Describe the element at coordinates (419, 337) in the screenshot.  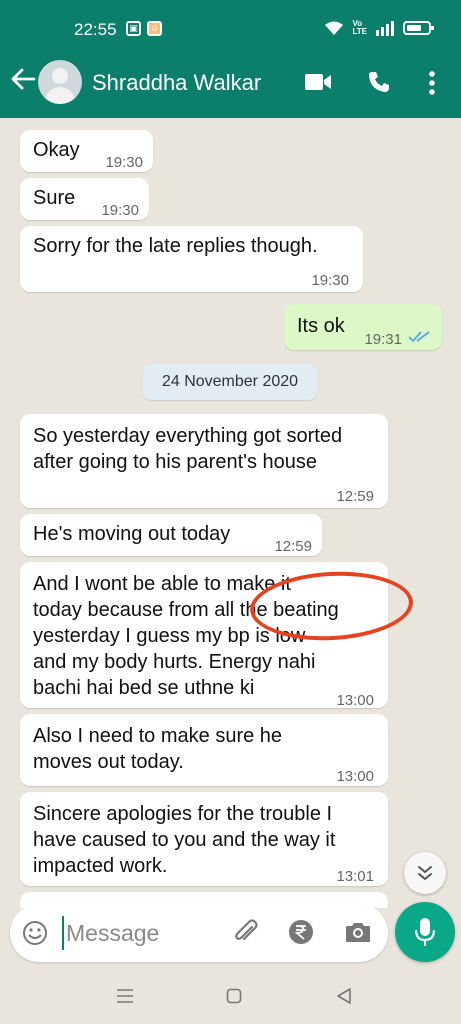
I see `read-receipt-icon` at that location.